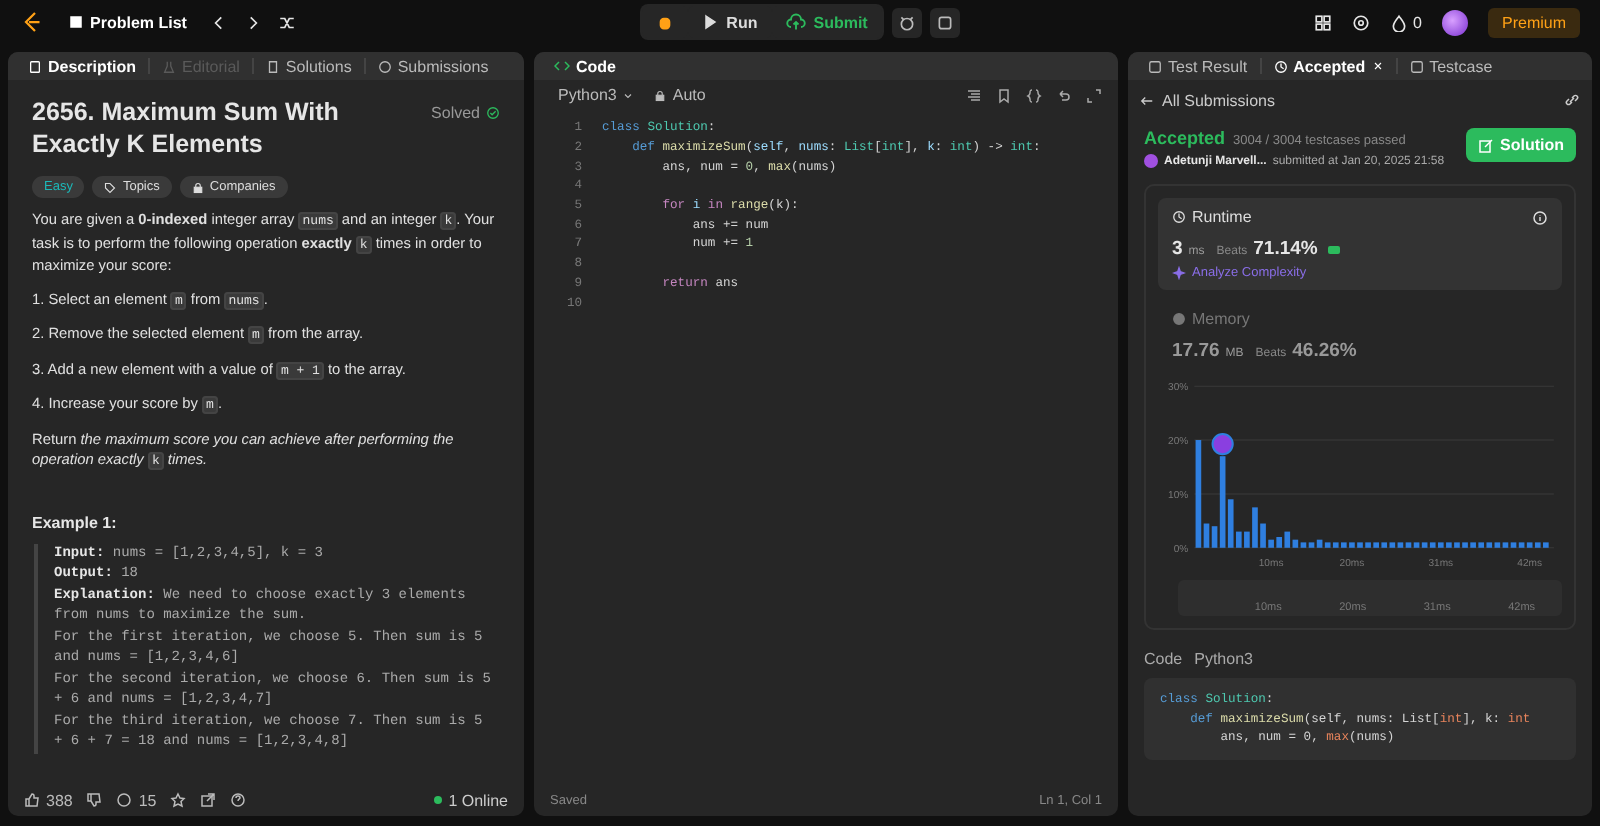  What do you see at coordinates (1179, 273) in the screenshot?
I see `sparkle-icon` at bounding box center [1179, 273].